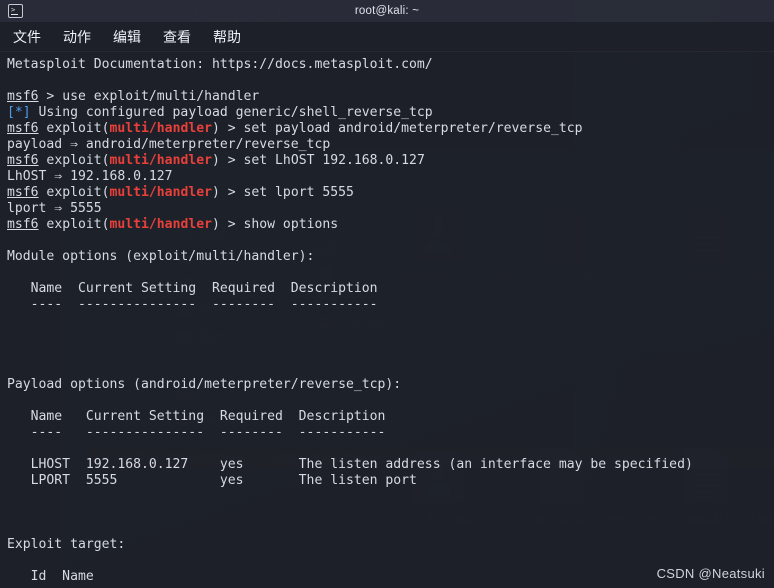 The height and width of the screenshot is (588, 774). I want to click on menu-item-actions: 动作, so click(77, 37).